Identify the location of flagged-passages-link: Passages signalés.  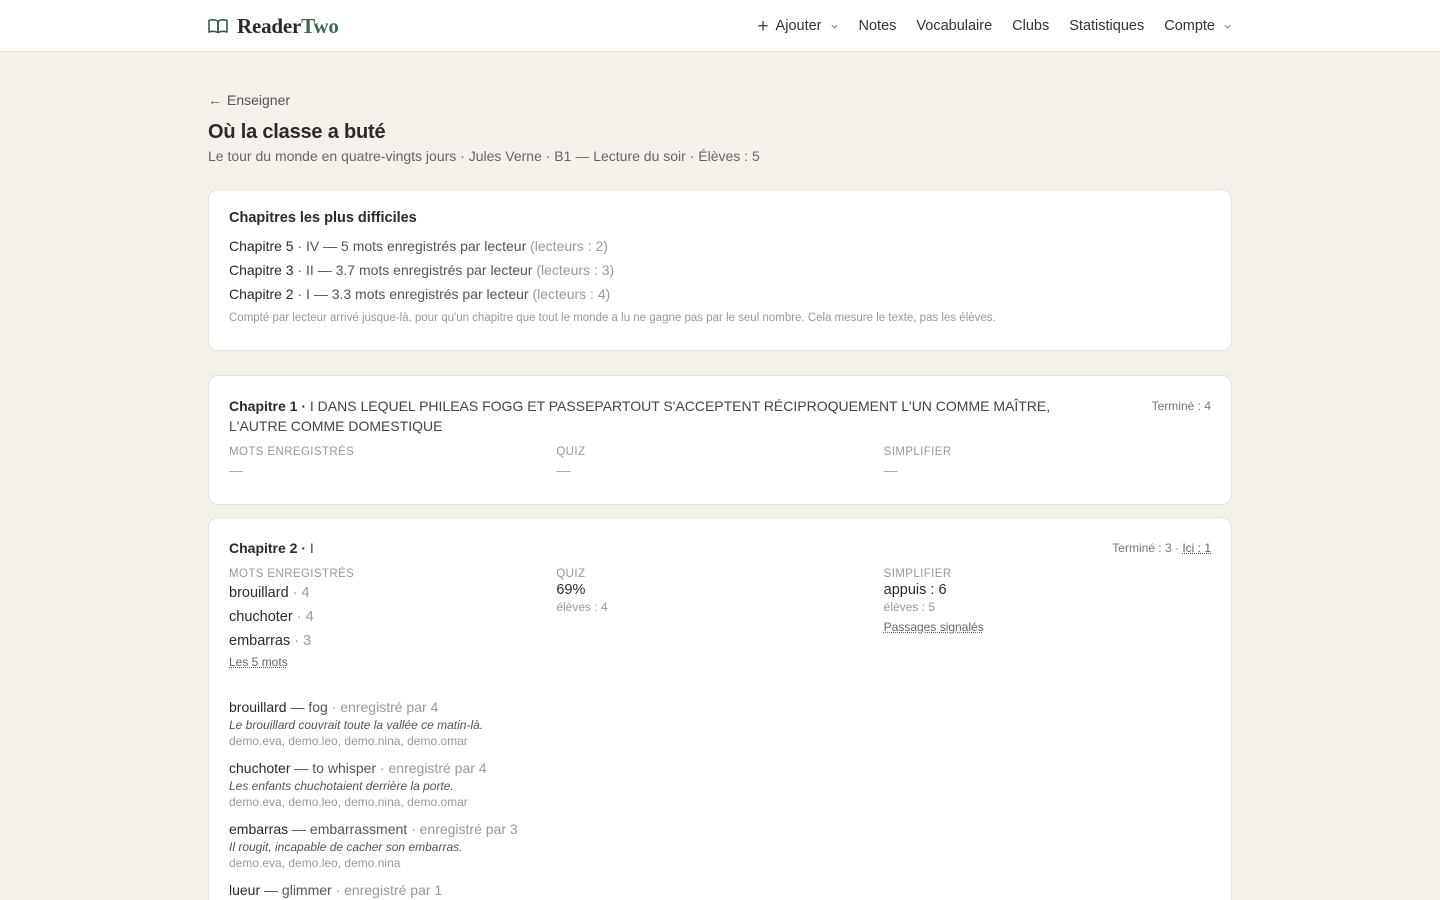
(934, 627).